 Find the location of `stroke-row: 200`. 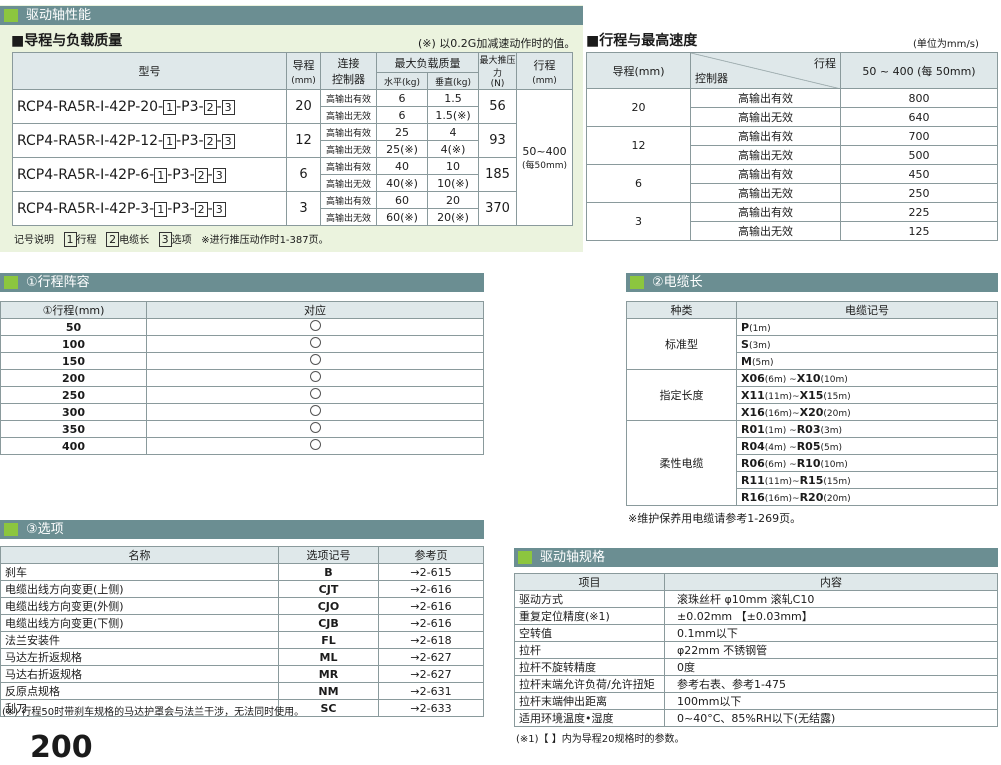

stroke-row: 200 is located at coordinates (242, 378).